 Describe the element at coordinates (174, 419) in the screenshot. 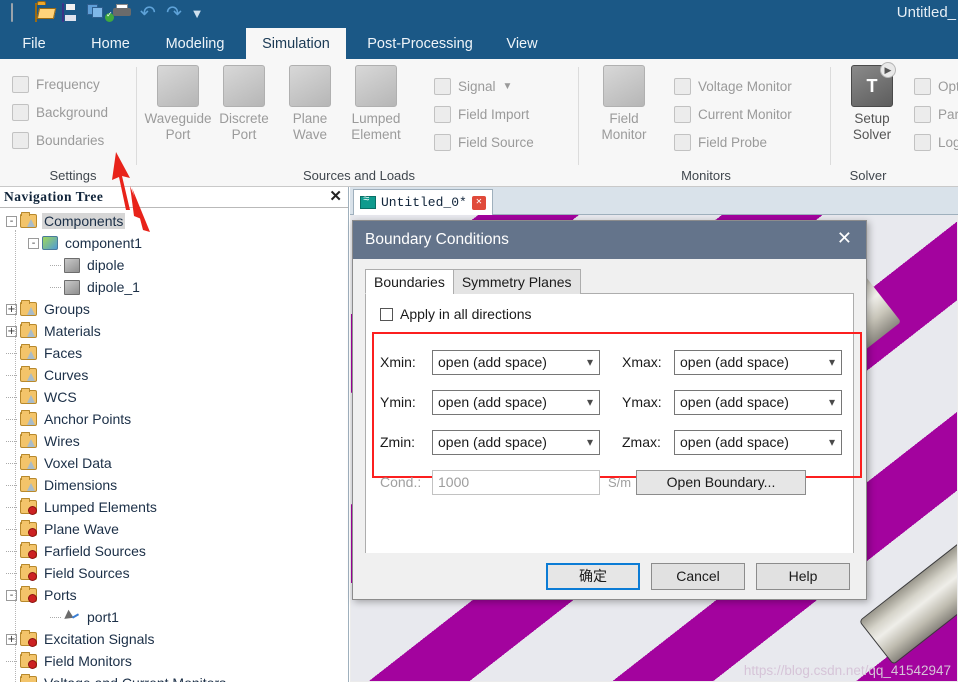

I see `tree-item-anchor-points: Anchor Points` at that location.